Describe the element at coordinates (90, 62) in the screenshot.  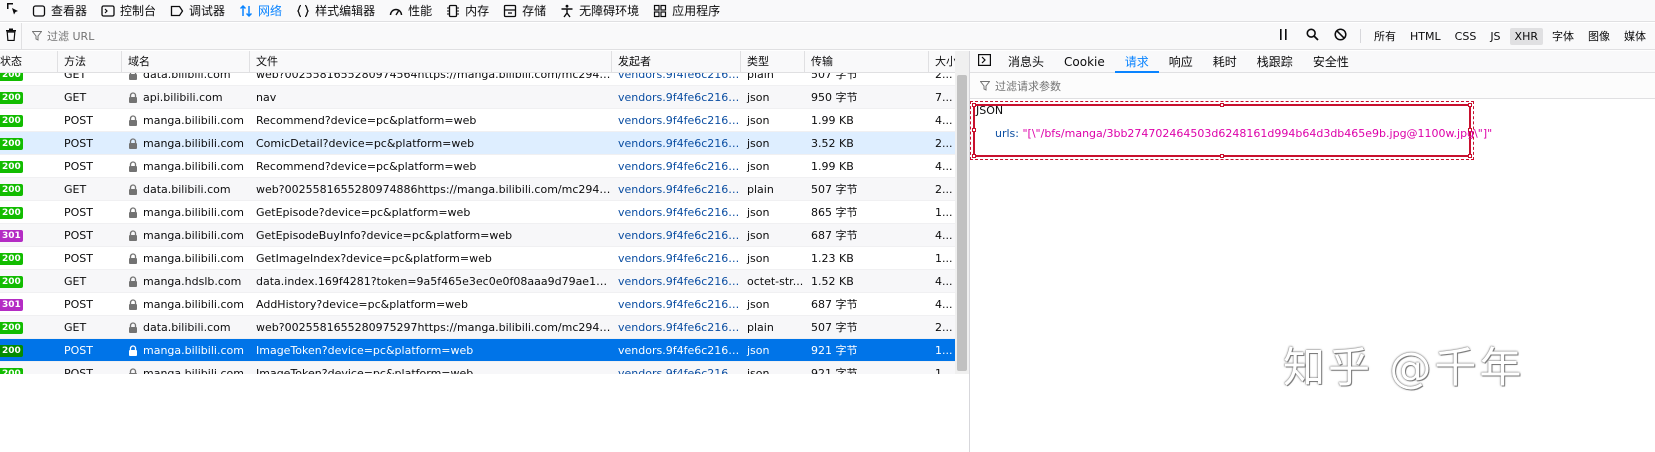
I see `col-method: 方法` at that location.